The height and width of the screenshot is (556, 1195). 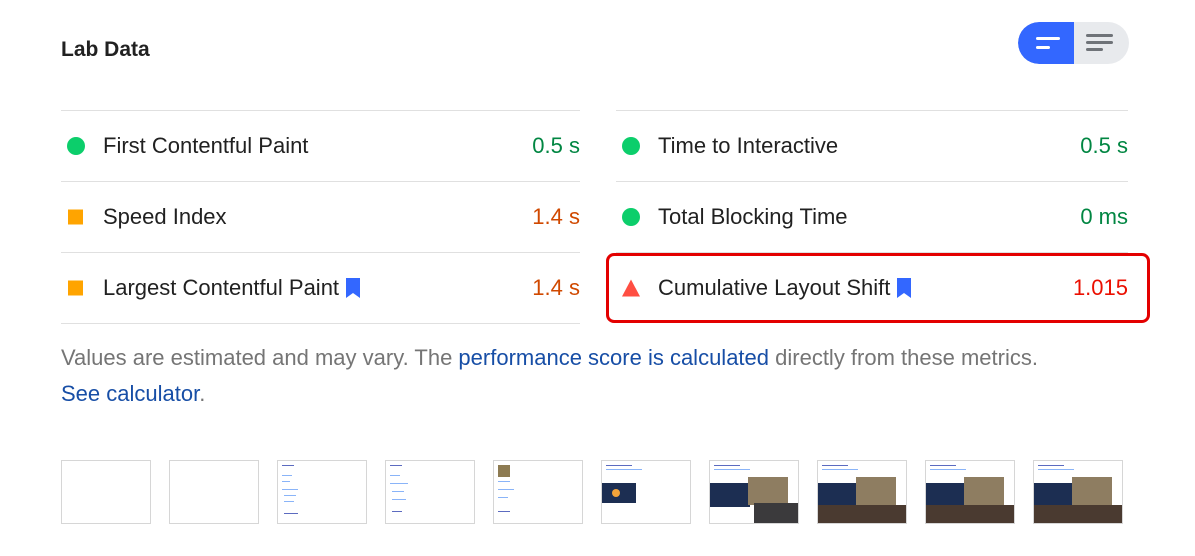 I want to click on metric-row-tti: Time to Interactive 0.5 s, so click(x=872, y=145).